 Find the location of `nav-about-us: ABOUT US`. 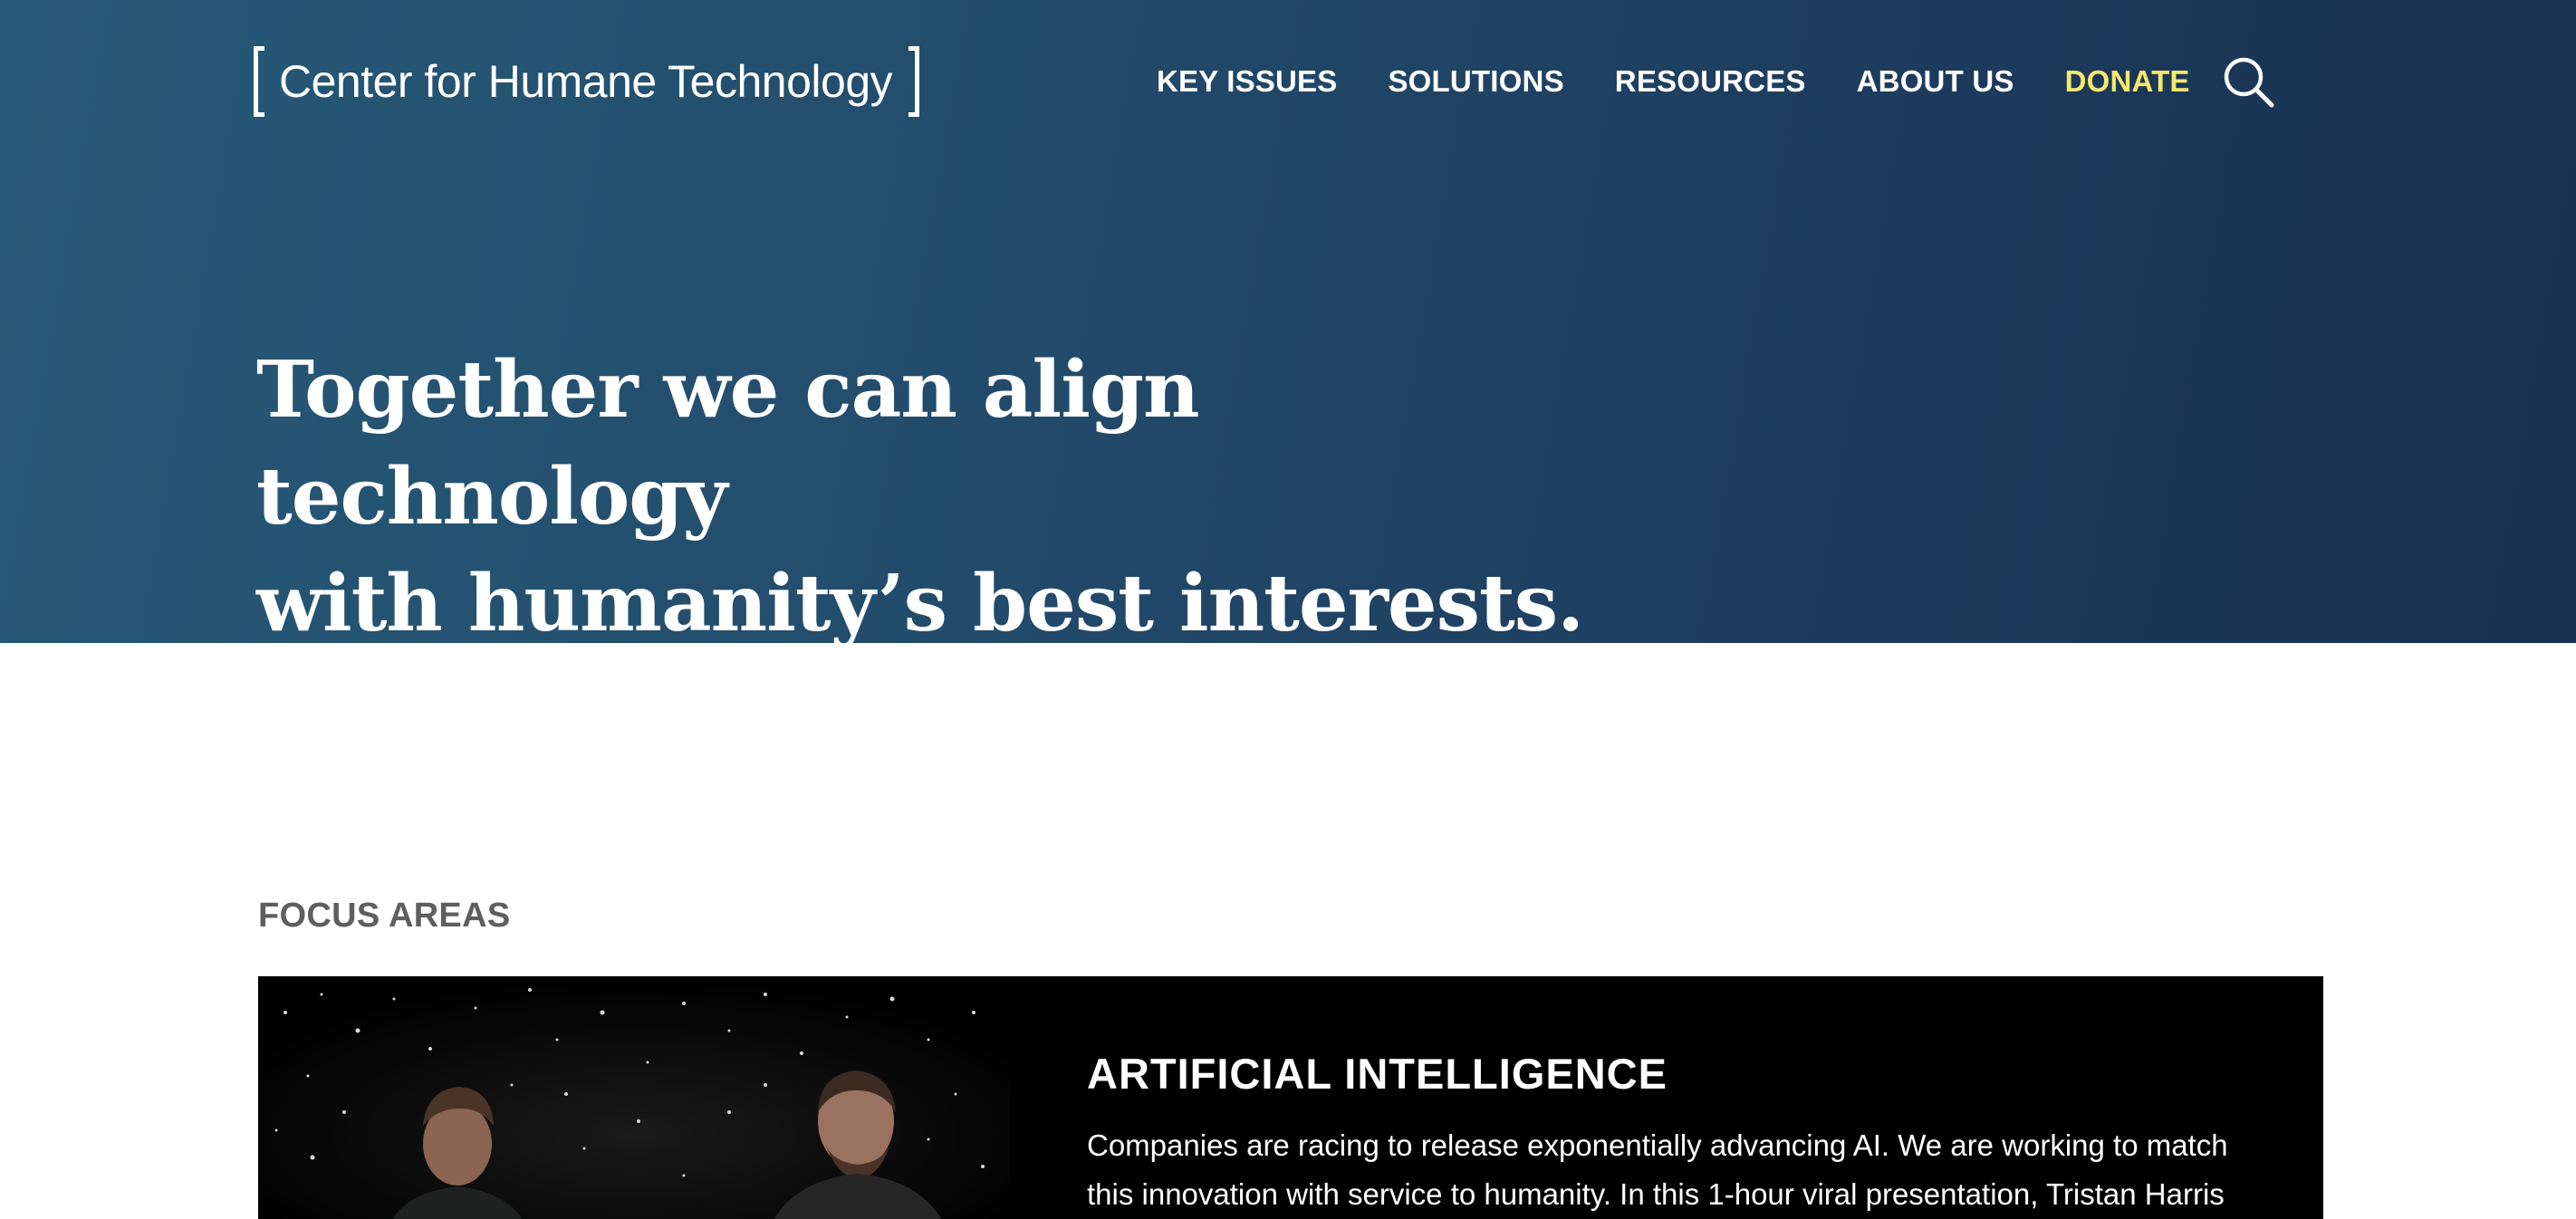

nav-about-us: ABOUT US is located at coordinates (1935, 82).